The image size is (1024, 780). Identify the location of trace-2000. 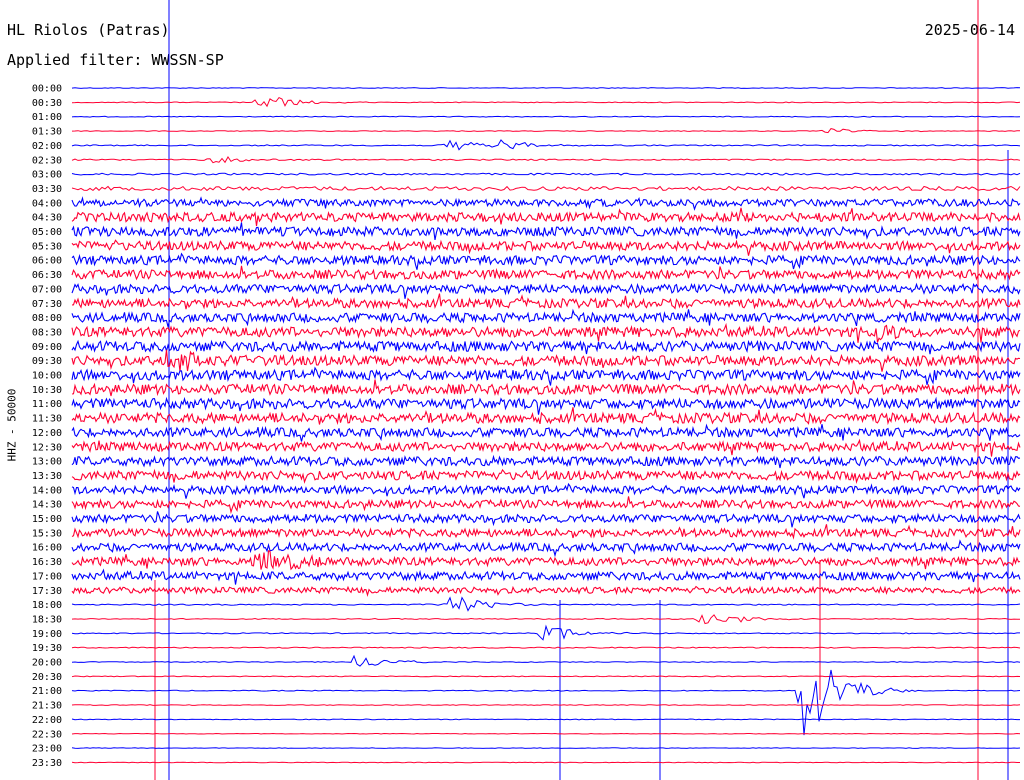
(546, 660).